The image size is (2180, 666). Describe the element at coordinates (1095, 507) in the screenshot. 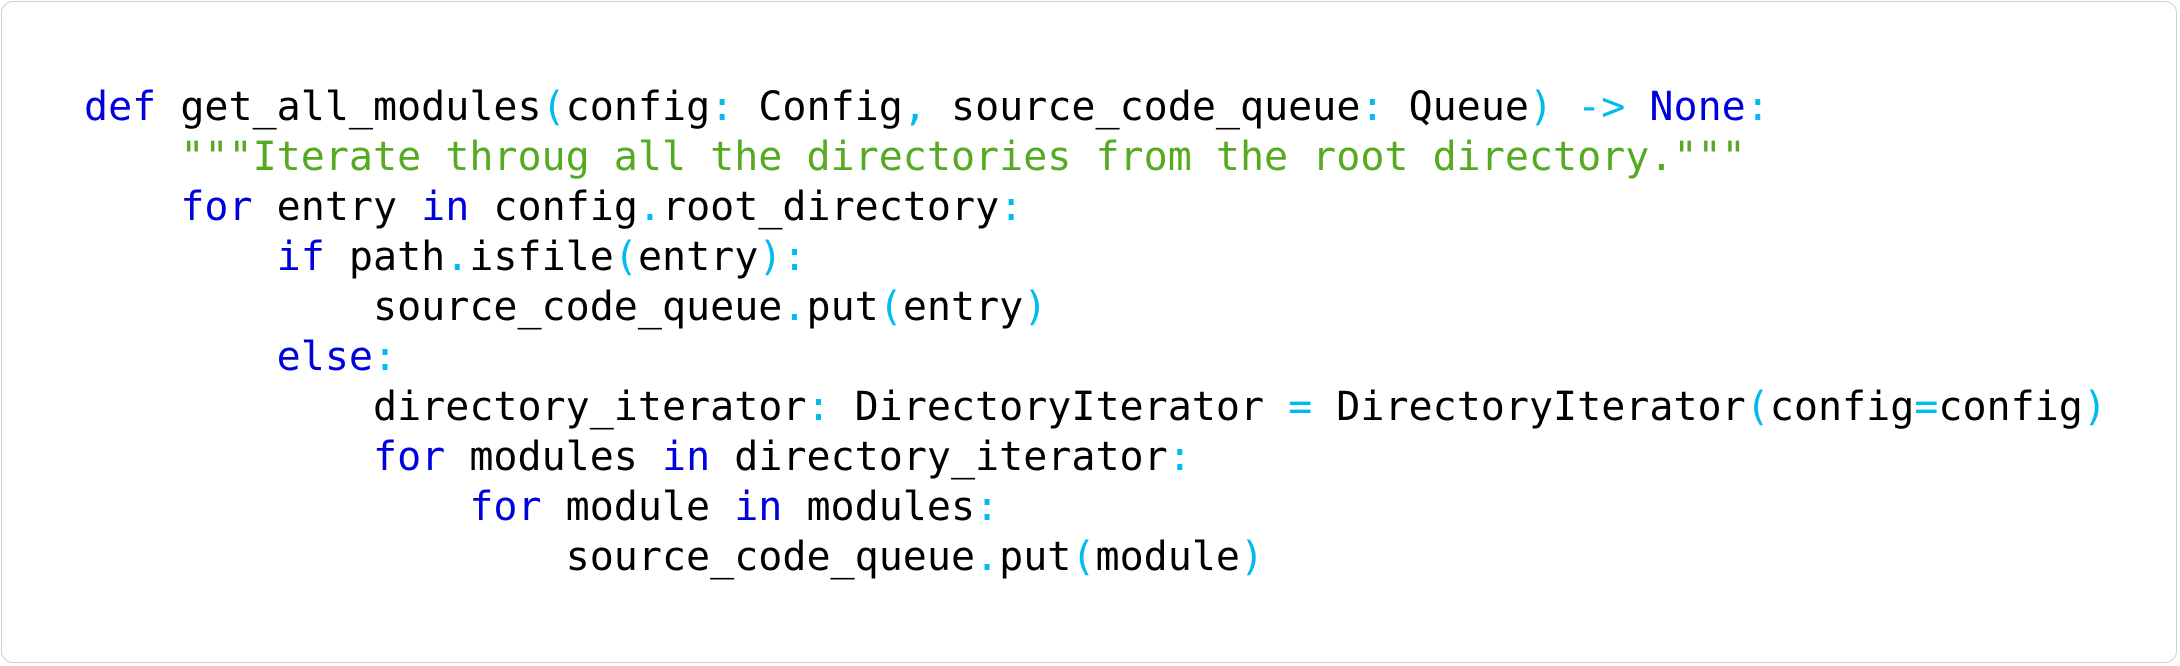

I see `code-line: for module in modules:` at that location.